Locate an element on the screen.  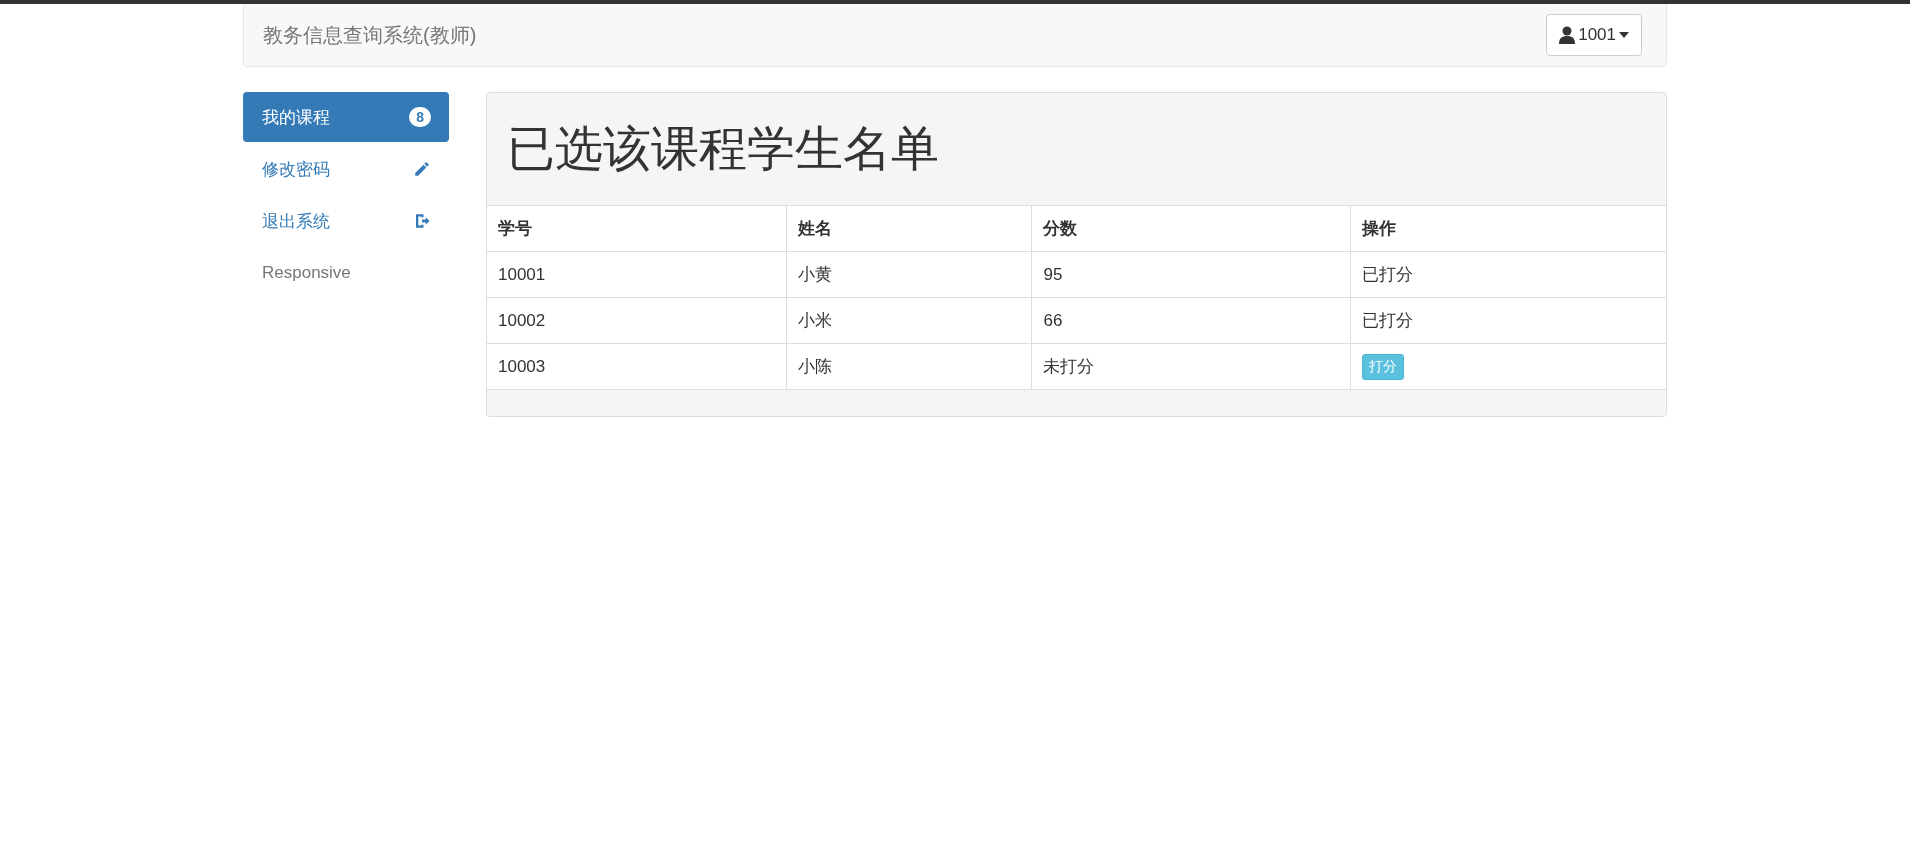
table-cell: 小黄 is located at coordinates (909, 274).